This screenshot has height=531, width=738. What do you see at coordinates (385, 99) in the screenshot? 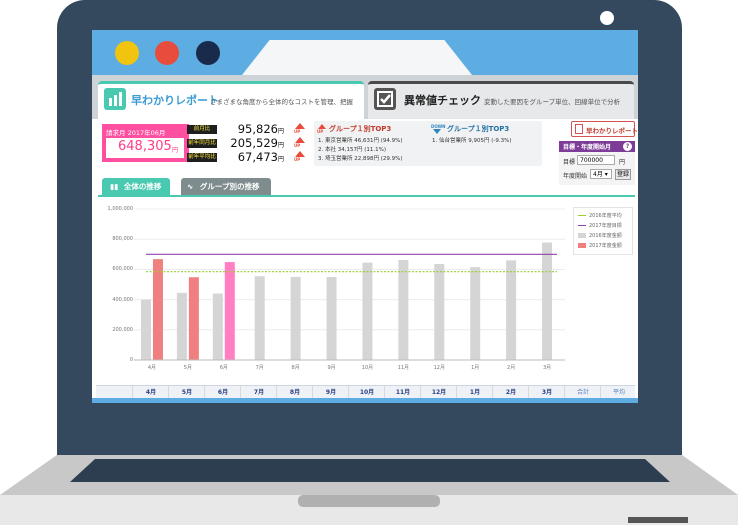
I see `checkbox-icon` at bounding box center [385, 99].